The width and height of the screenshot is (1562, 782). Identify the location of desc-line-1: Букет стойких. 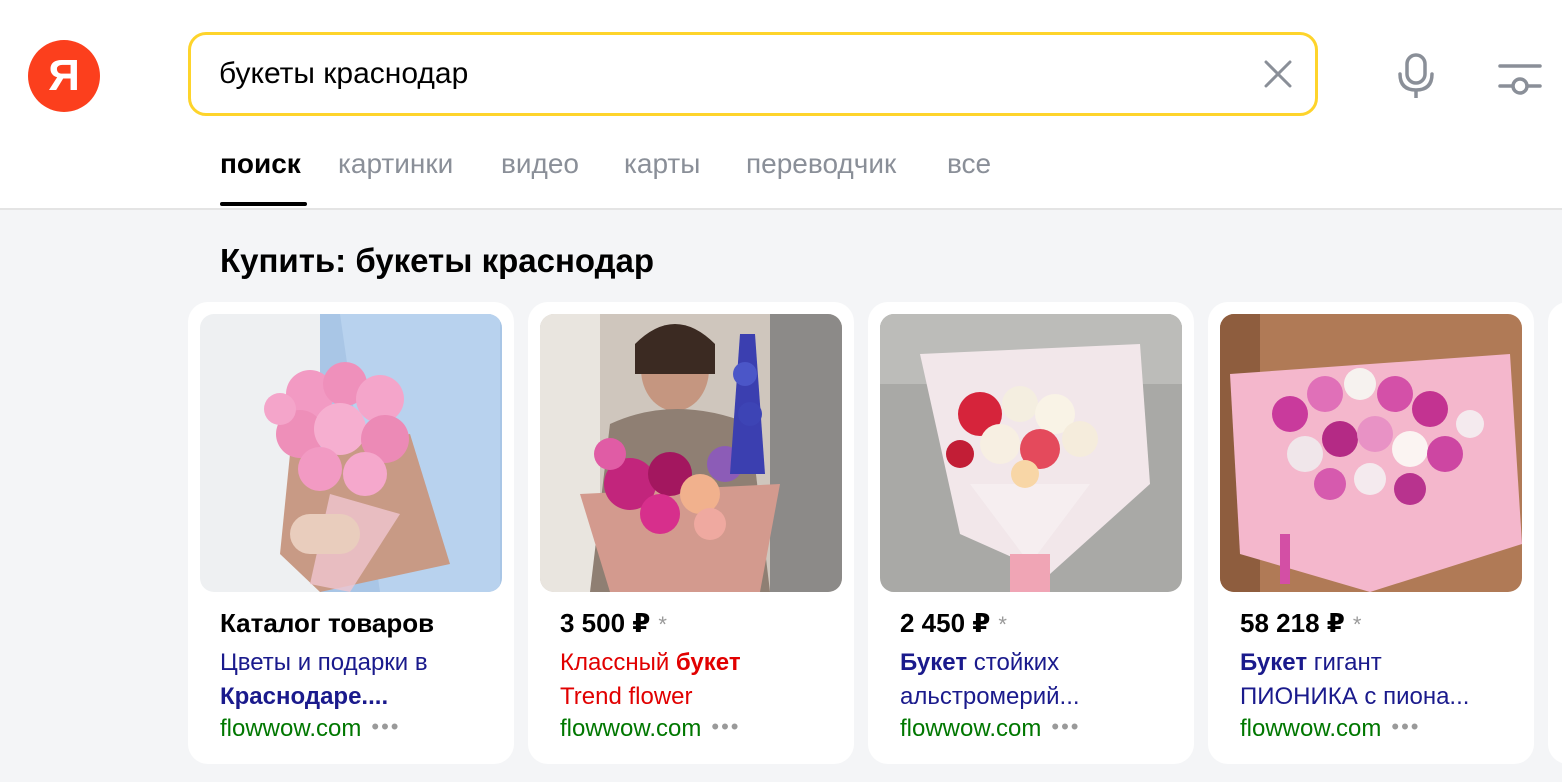
(1040, 663).